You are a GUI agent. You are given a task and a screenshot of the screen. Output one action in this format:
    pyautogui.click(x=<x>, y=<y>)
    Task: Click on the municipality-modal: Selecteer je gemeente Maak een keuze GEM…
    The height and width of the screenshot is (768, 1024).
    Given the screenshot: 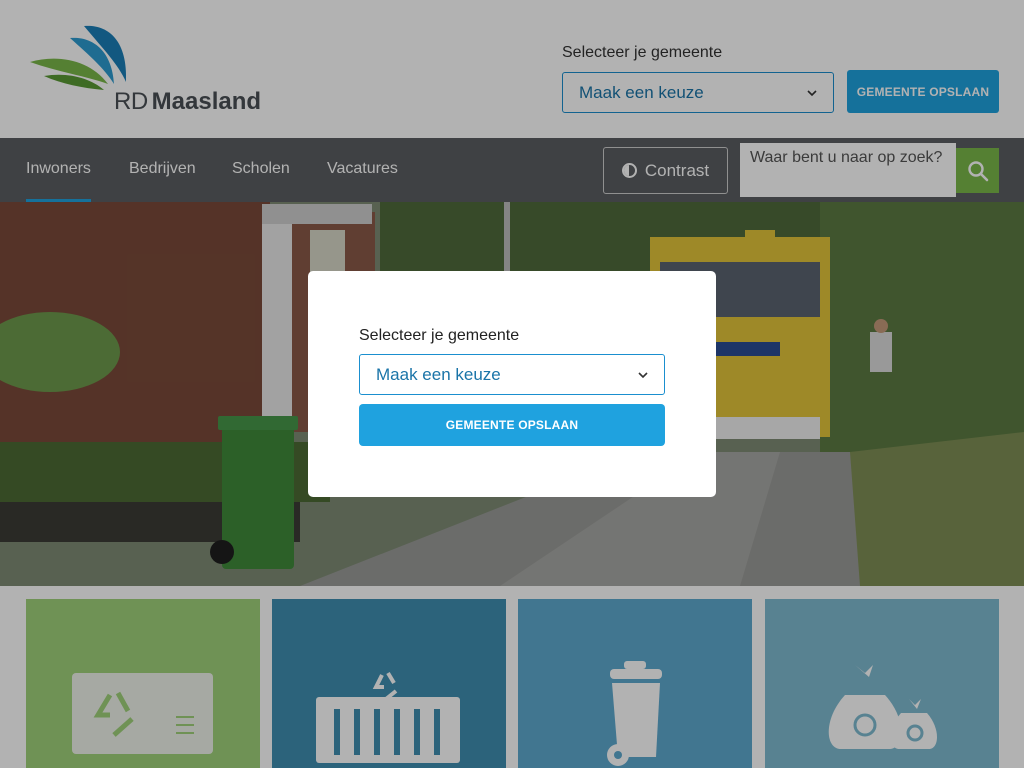 What is the action you would take?
    pyautogui.click(x=512, y=384)
    